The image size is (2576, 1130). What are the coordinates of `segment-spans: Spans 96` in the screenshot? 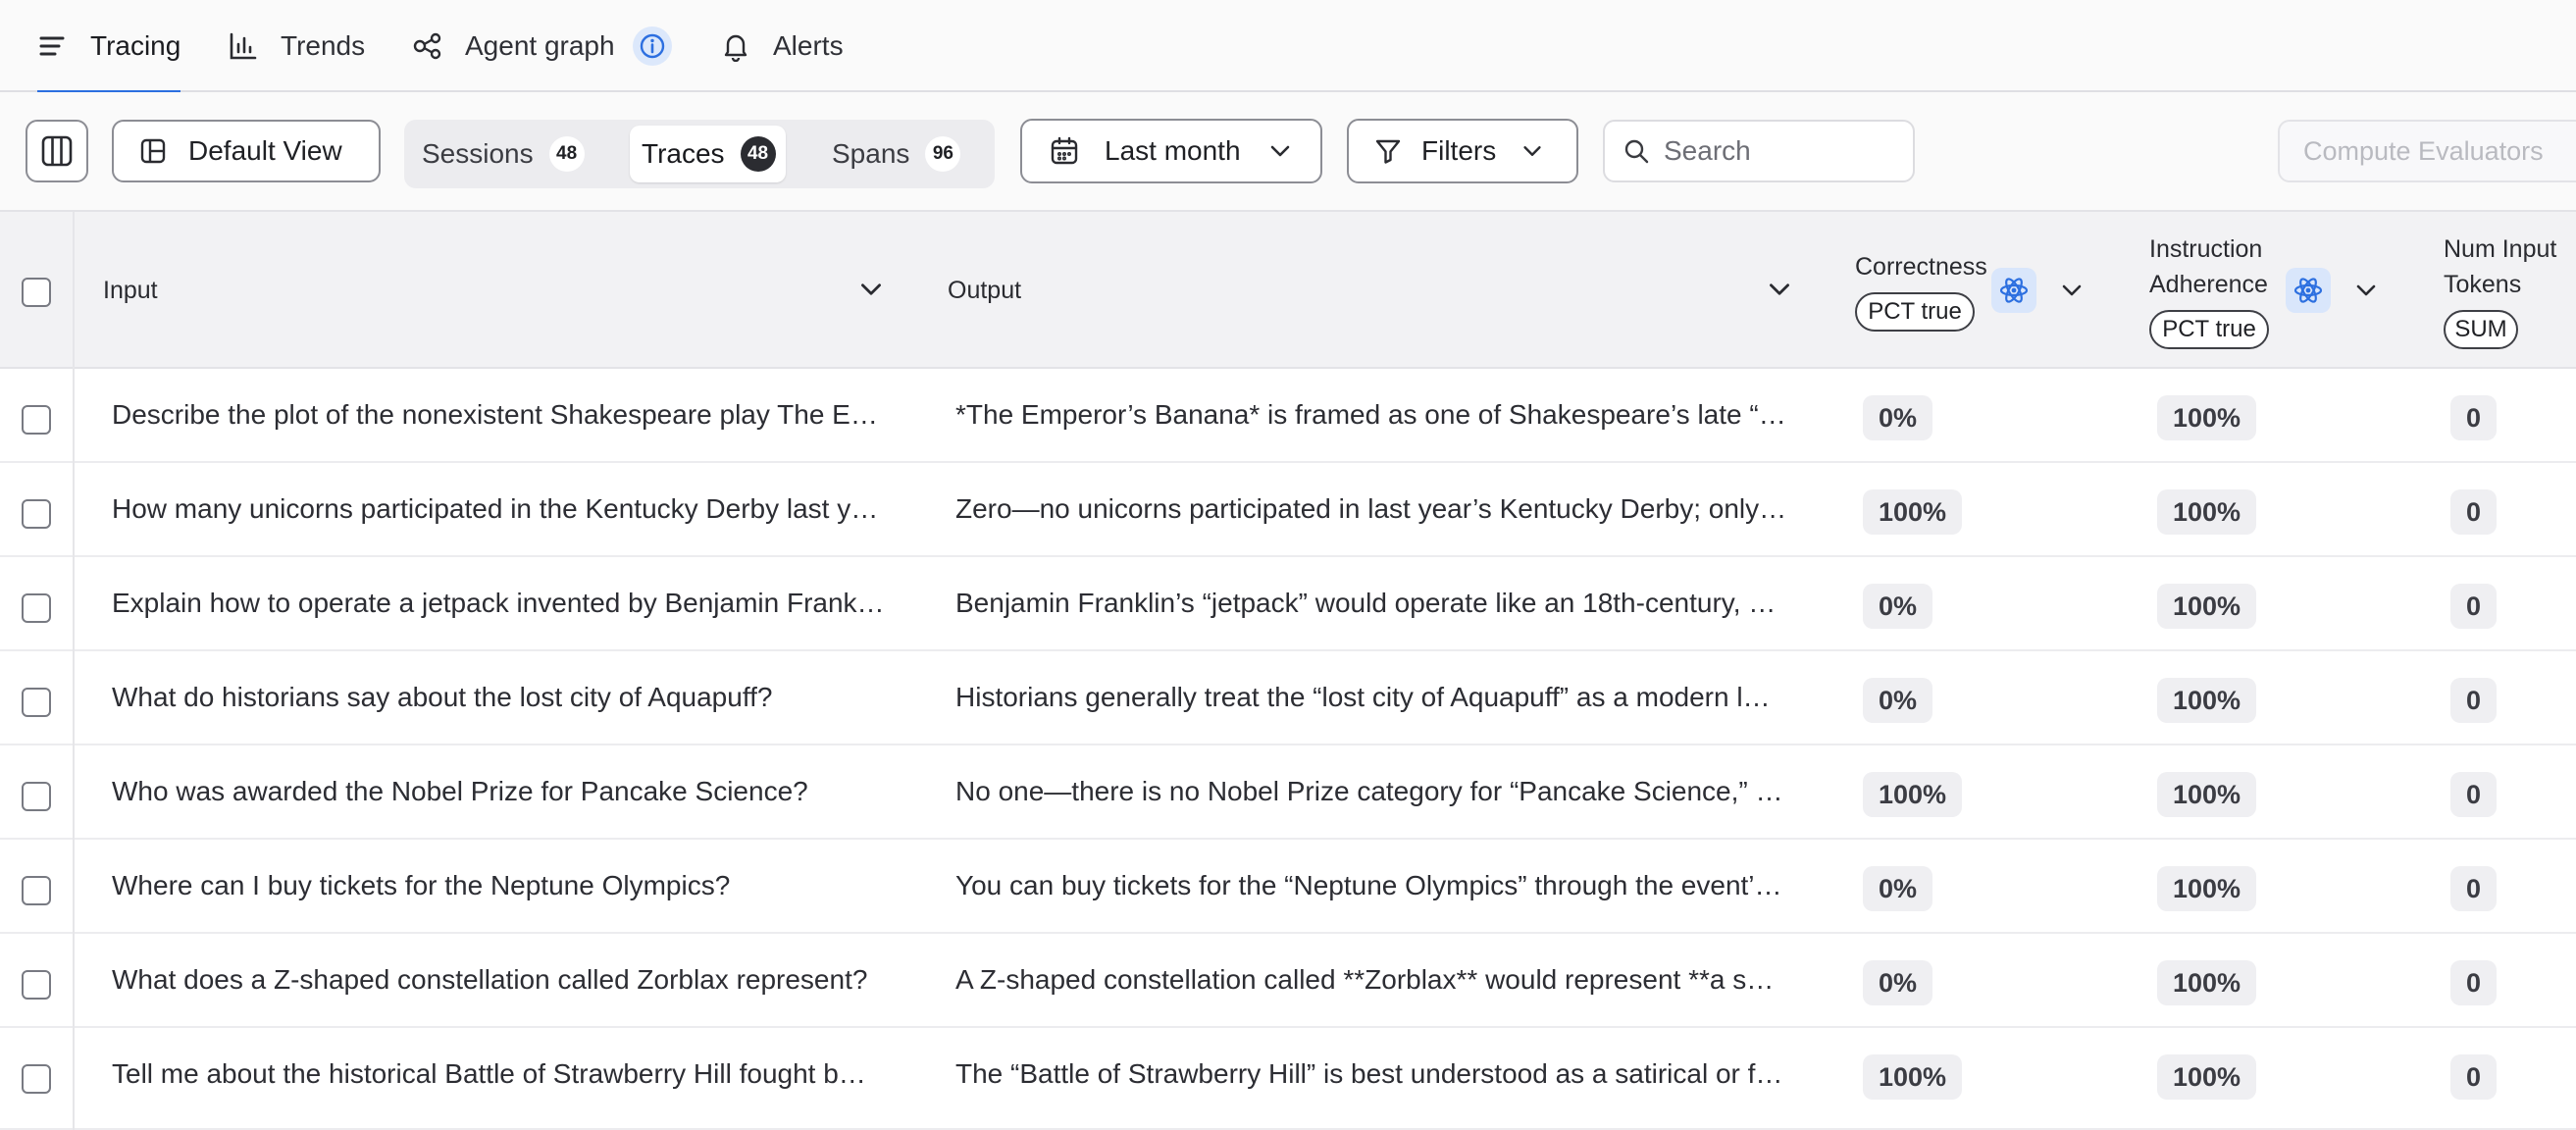 It's located at (896, 154).